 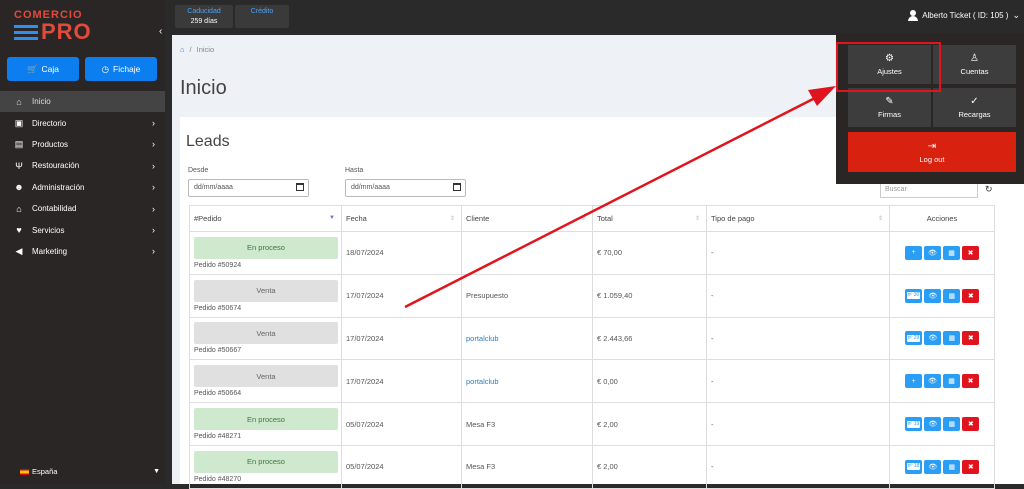 I want to click on sidebar-item-restauracion: Ψ Restouración ›, so click(x=82, y=165).